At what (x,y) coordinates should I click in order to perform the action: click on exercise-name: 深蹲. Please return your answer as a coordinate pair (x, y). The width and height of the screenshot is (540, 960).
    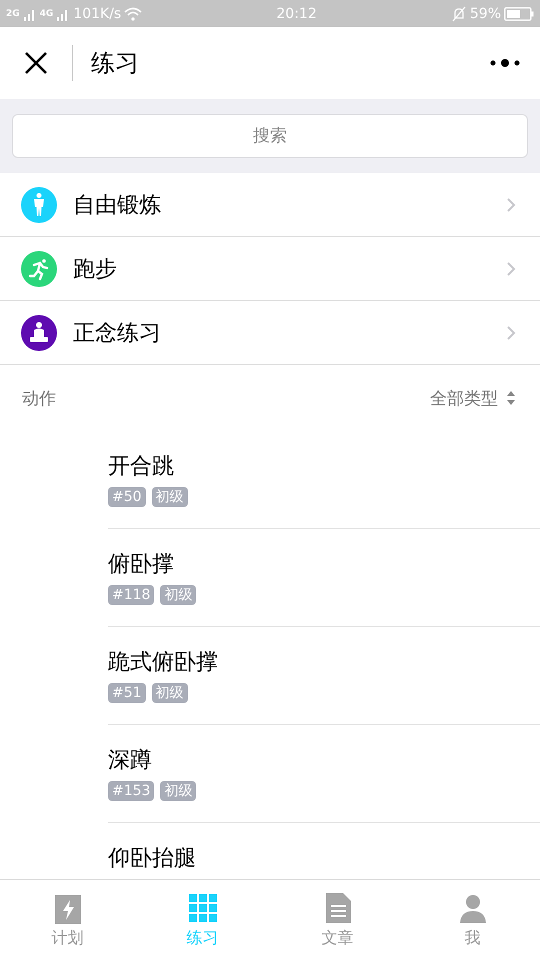
    Looking at the image, I should click on (130, 761).